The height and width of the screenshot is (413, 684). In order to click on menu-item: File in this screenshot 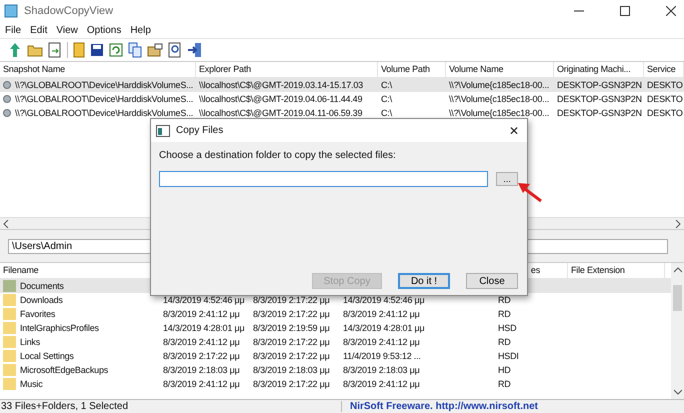, I will do `click(15, 30)`.